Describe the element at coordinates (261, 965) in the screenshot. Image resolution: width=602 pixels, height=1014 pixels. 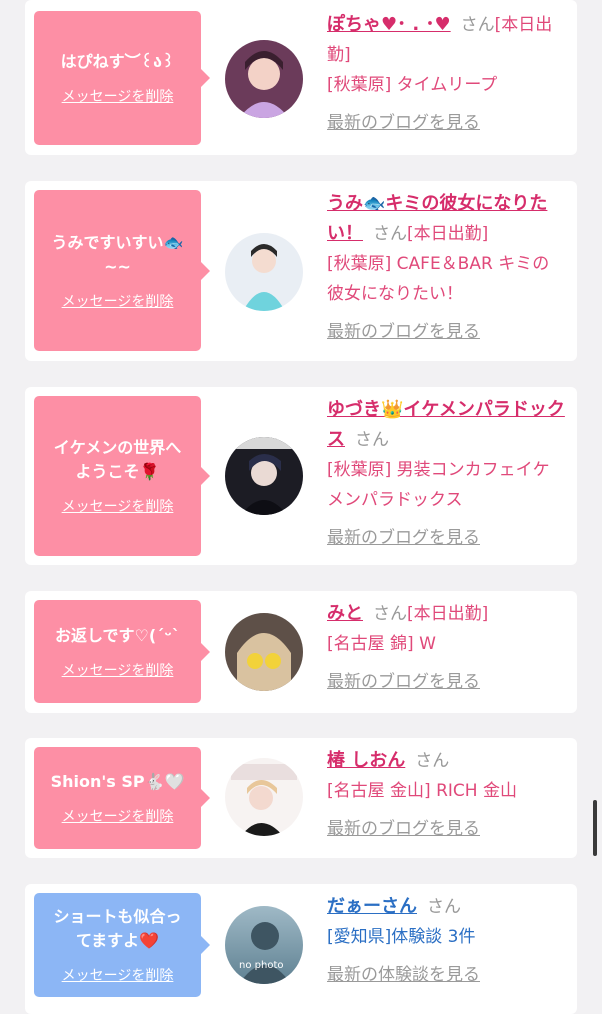
I see `no-photo-text: no photo` at that location.